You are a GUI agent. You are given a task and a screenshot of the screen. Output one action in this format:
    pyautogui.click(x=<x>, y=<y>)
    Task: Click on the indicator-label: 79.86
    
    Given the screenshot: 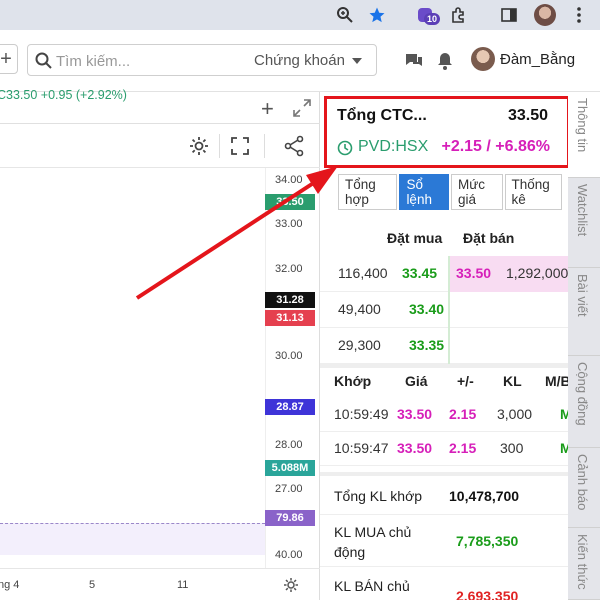 What is the action you would take?
    pyautogui.click(x=290, y=518)
    